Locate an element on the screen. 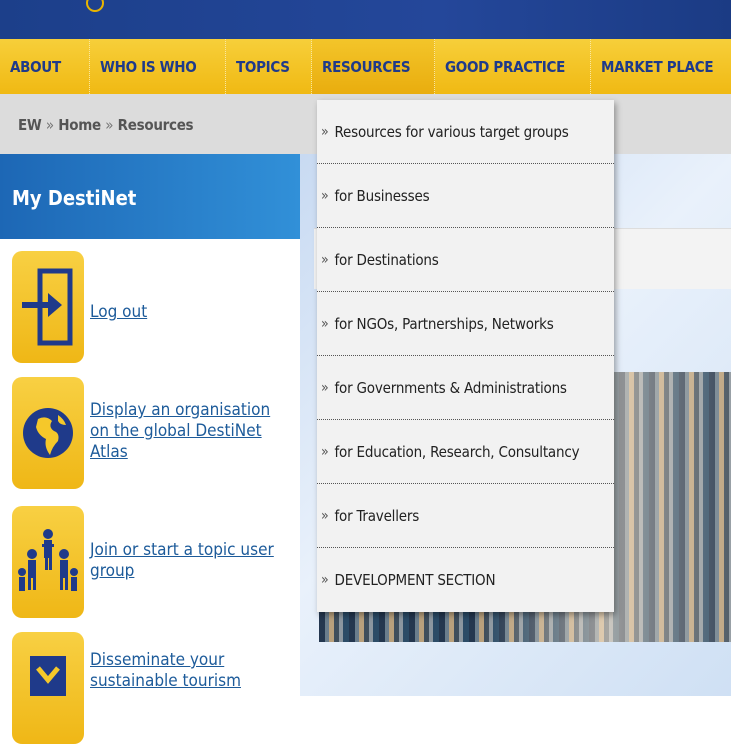 The width and height of the screenshot is (731, 744). nav-topics: TOPICS is located at coordinates (269, 66).